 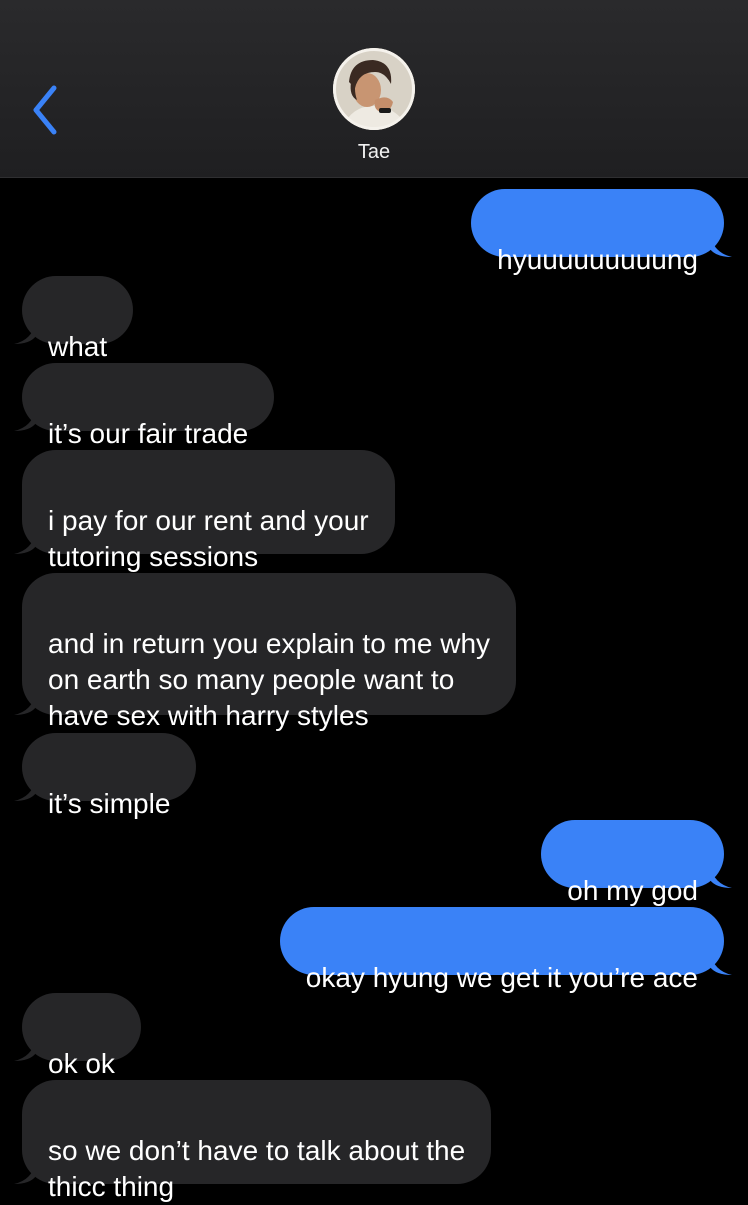 What do you see at coordinates (109, 803) in the screenshot?
I see `message-text: it’s simple` at bounding box center [109, 803].